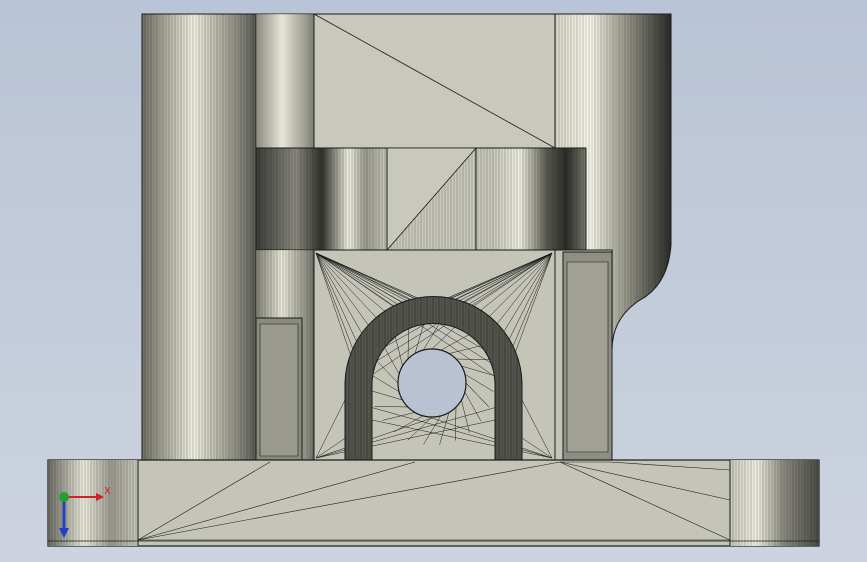 The image size is (867, 562). I want to click on left-cylinder-face, so click(199, 237).